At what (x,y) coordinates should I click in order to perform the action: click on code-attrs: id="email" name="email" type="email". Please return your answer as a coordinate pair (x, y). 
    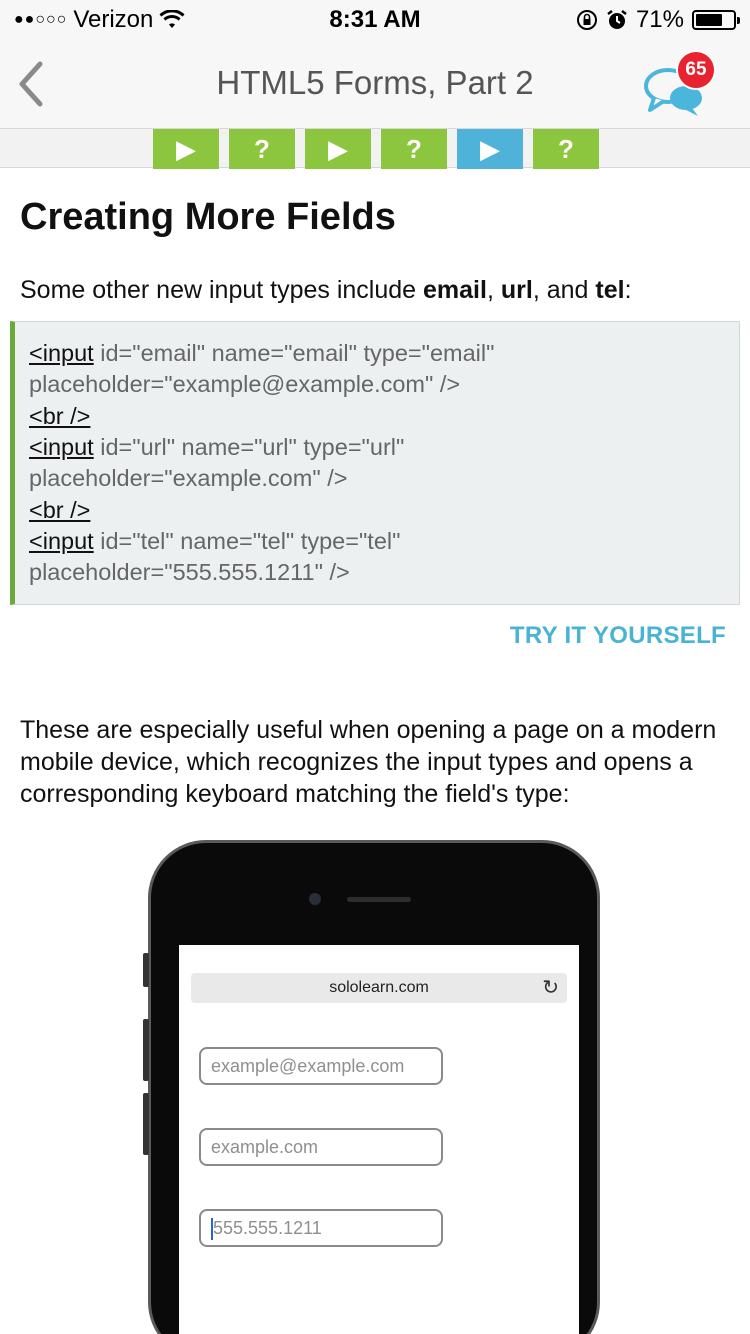
    Looking at the image, I should click on (294, 353).